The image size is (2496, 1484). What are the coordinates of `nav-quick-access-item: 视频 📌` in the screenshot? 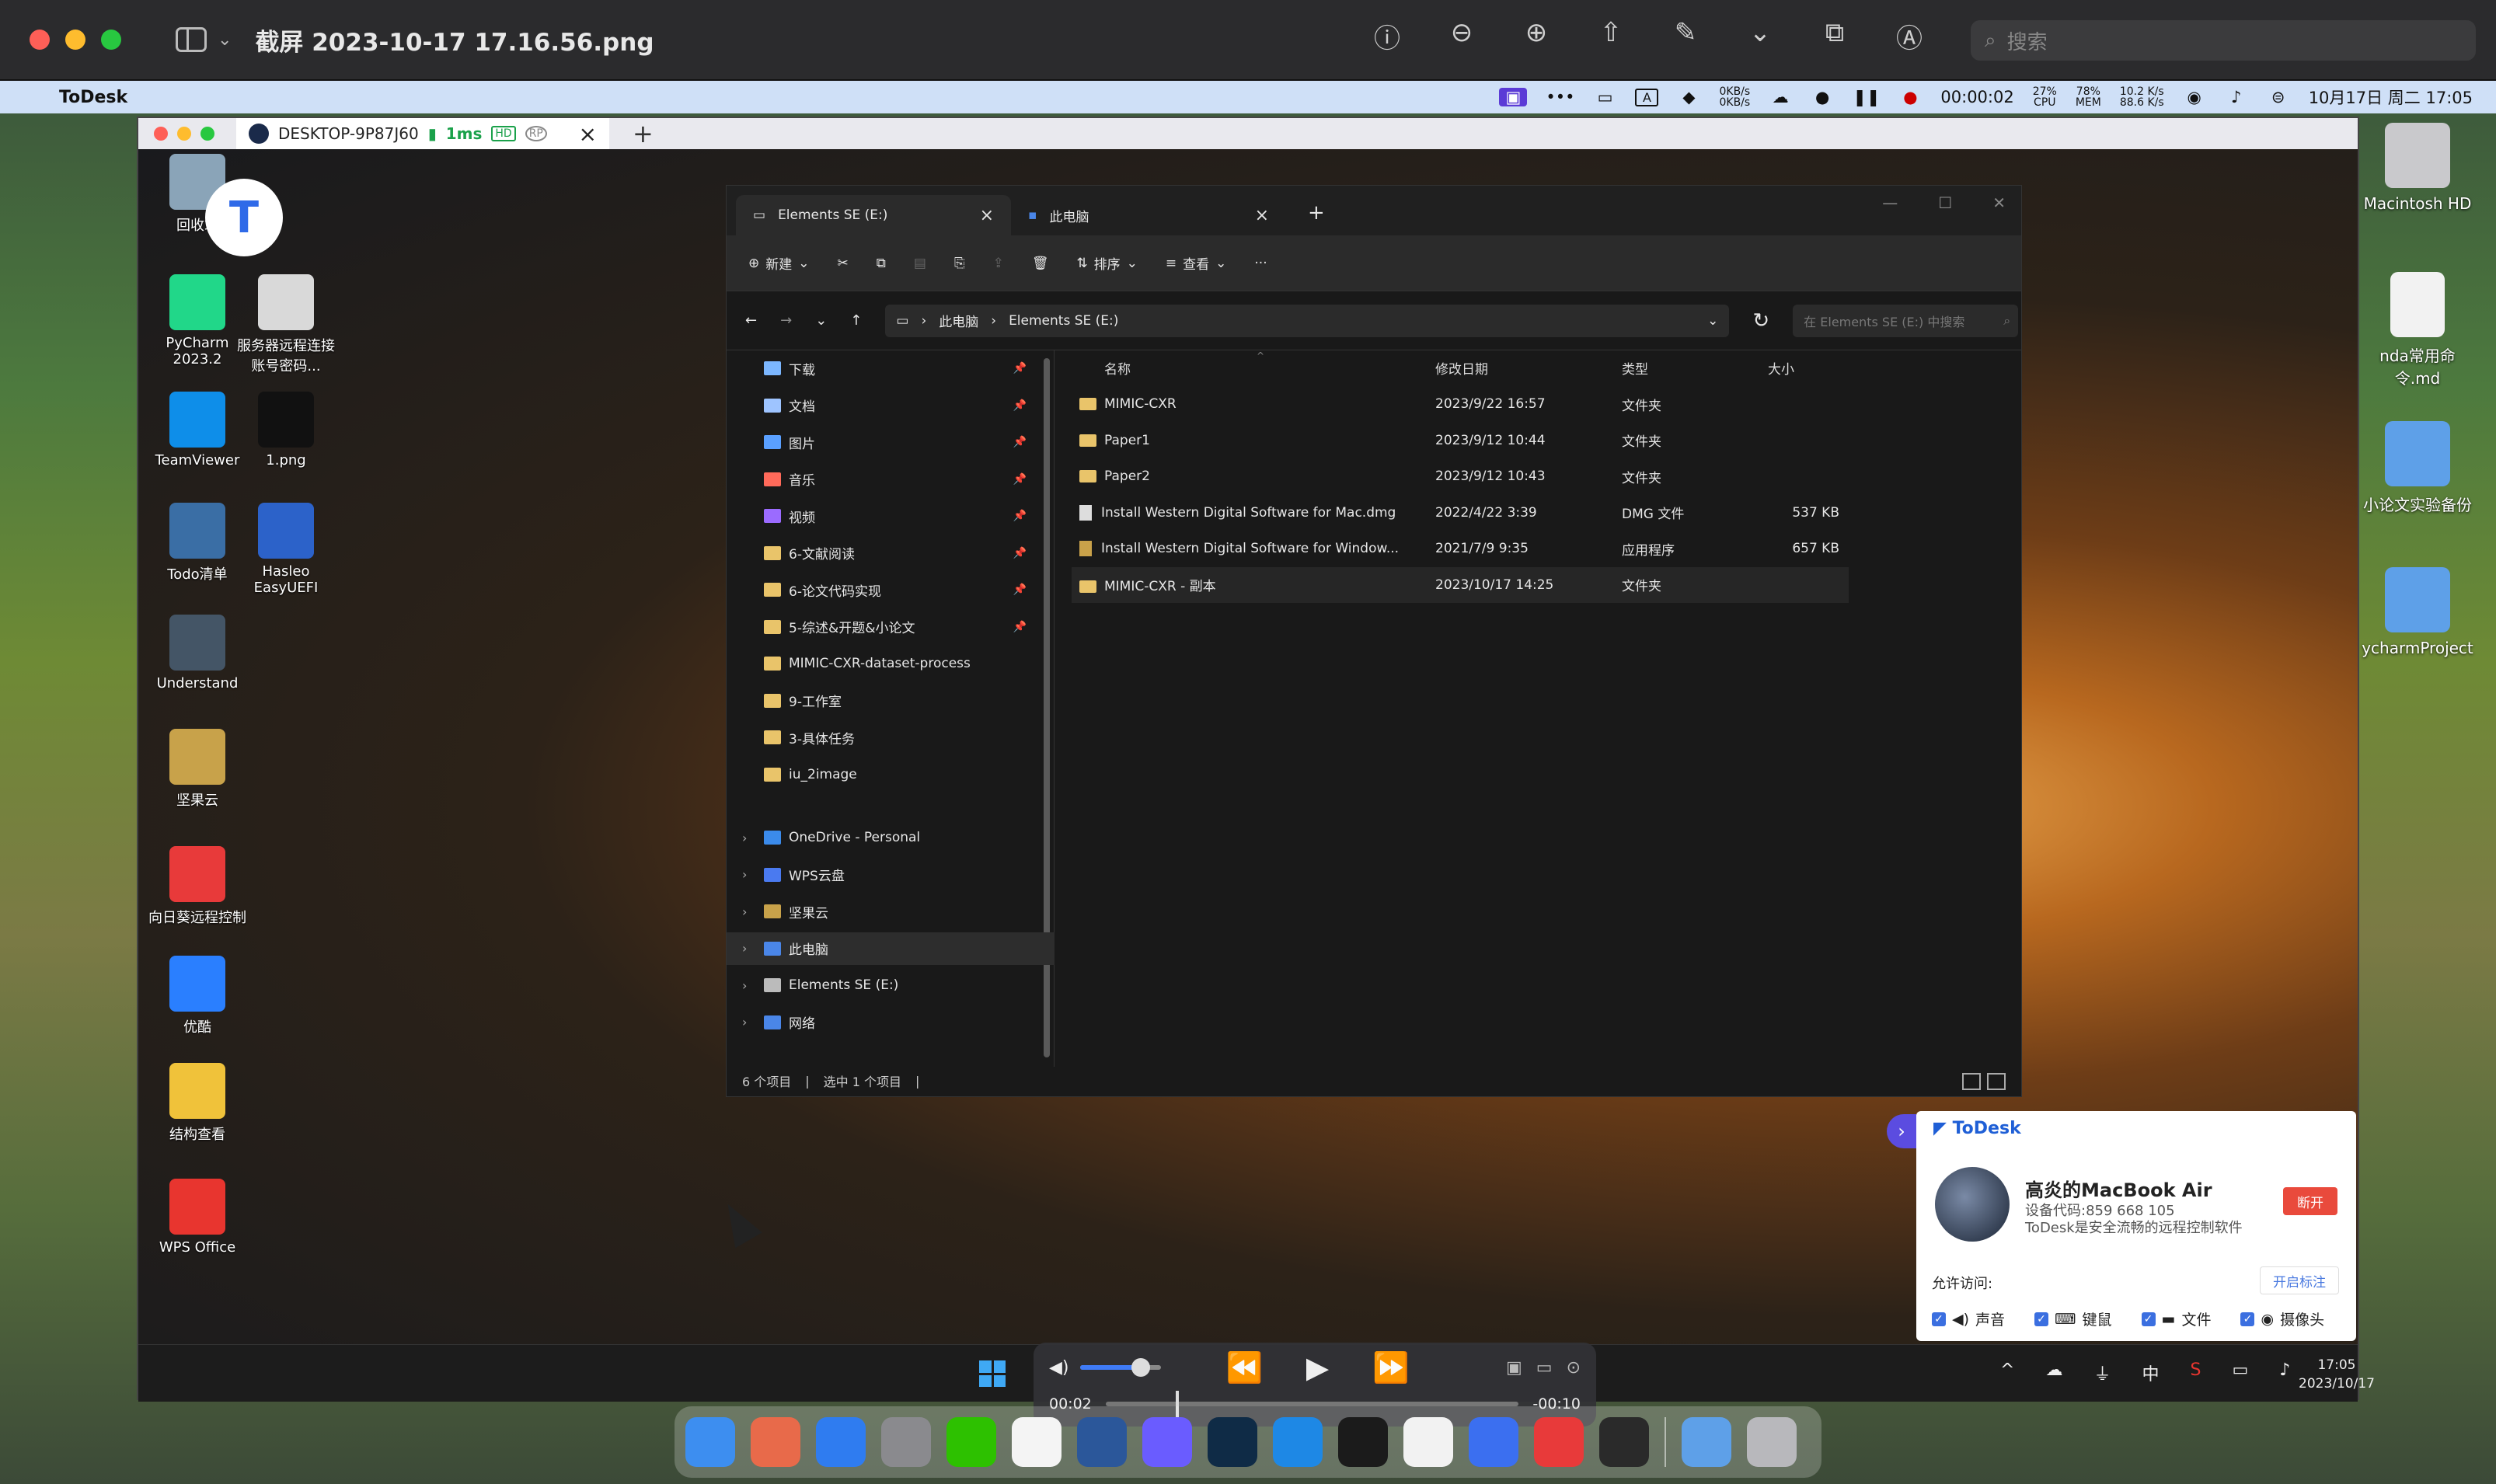 It's located at (891, 516).